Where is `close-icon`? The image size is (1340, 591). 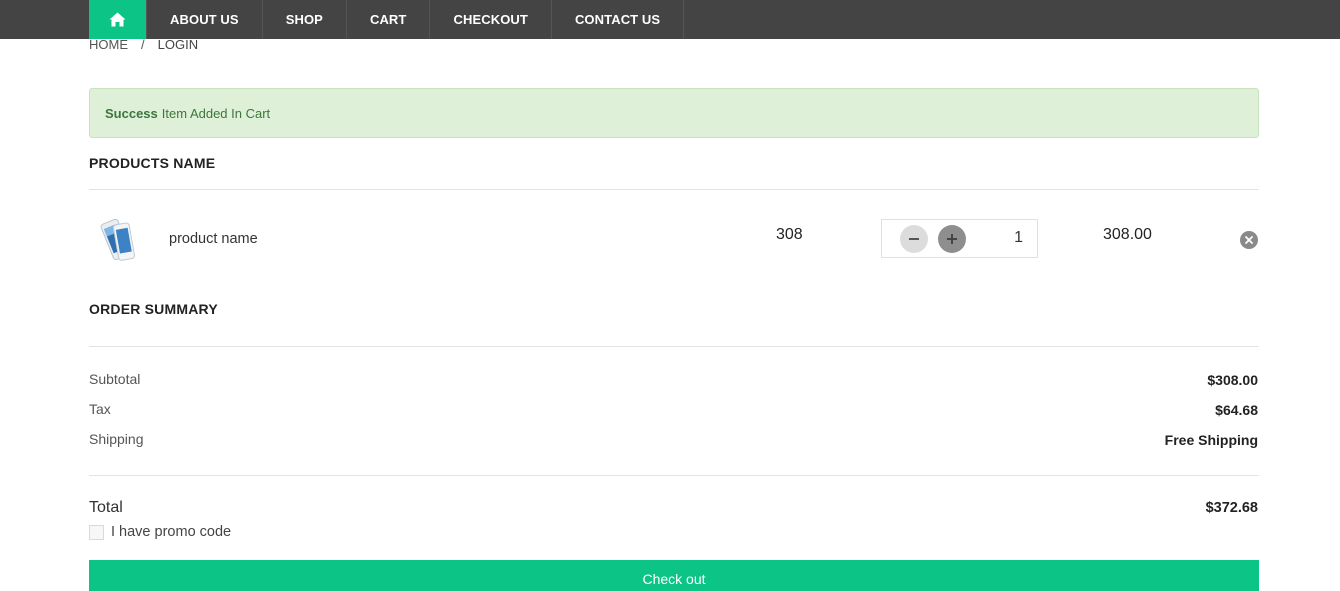 close-icon is located at coordinates (1249, 240).